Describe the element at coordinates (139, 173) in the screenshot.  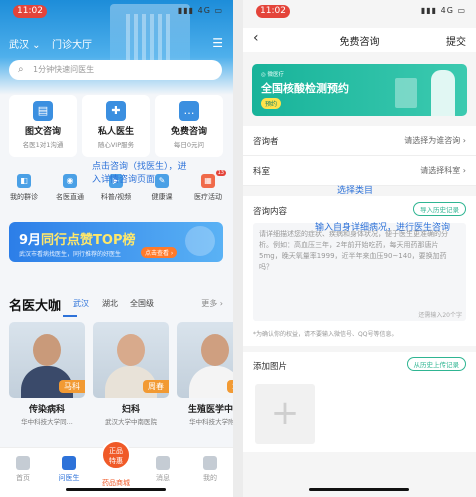
I see `annotation-consult: 点击咨询（找医生），进入详情咨询页面` at that location.